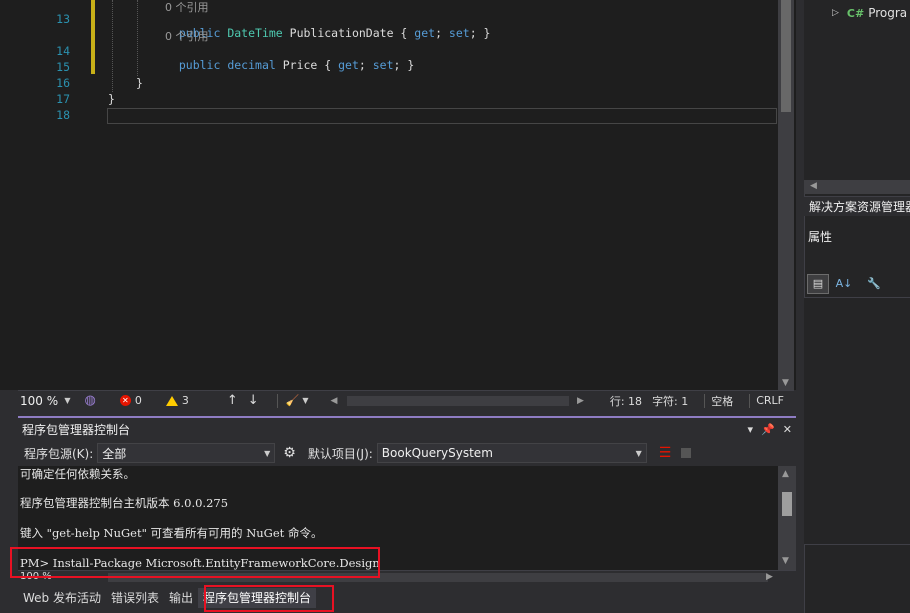  Describe the element at coordinates (340, 453) in the screenshot. I see `default-project-label: 默认项目(J):` at that location.